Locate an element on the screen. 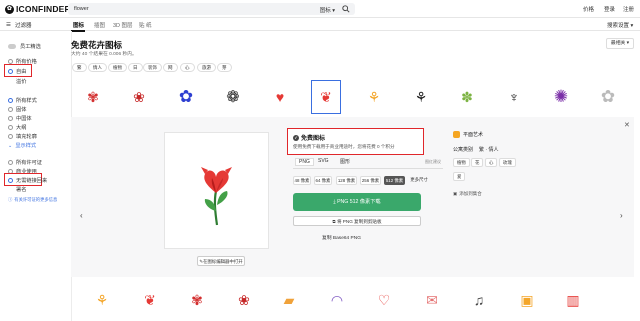  chevron-down-icon: ⌄ is located at coordinates (10, 145).